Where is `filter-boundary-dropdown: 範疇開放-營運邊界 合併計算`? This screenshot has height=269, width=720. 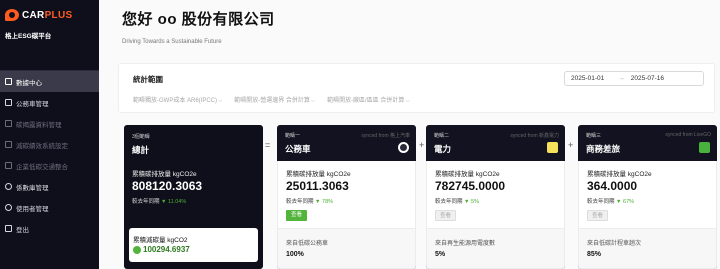
filter-boundary-dropdown: 範疇開放-營運邊界 合併計算 is located at coordinates (274, 99).